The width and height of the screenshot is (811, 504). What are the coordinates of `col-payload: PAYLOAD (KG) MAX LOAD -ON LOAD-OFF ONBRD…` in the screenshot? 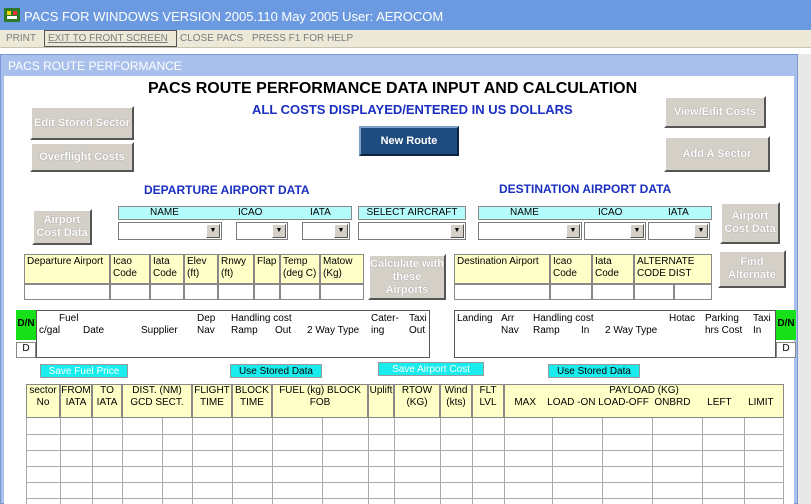 It's located at (644, 401).